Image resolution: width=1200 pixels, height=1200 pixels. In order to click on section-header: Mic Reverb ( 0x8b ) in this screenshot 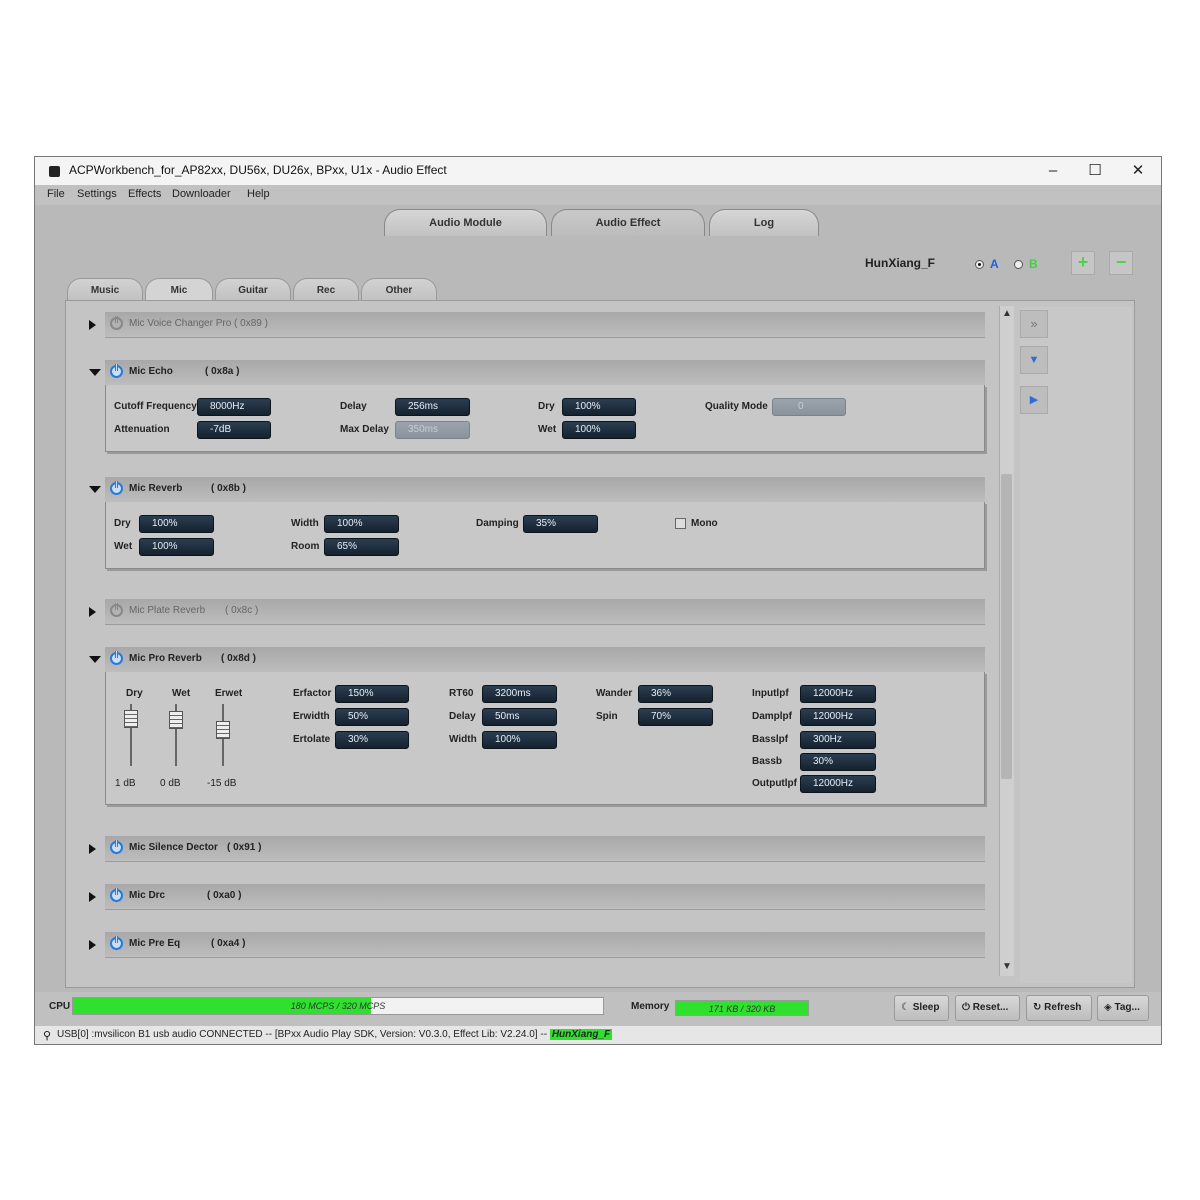, I will do `click(545, 490)`.